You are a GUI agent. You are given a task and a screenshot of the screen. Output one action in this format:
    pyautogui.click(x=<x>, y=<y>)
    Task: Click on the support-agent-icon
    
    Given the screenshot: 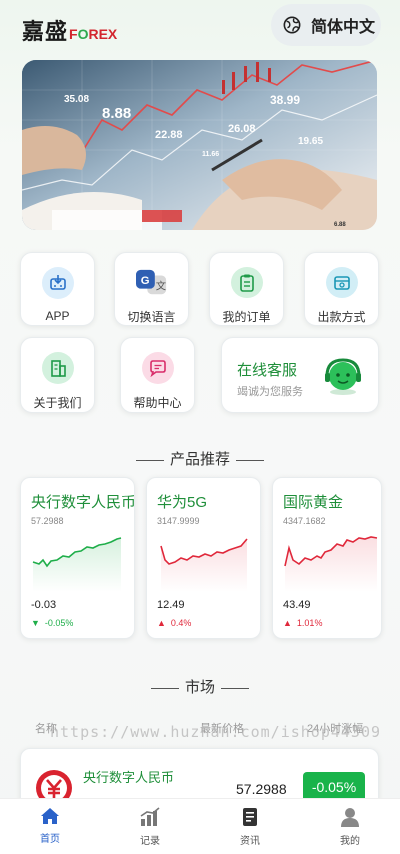 What is the action you would take?
    pyautogui.click(x=343, y=376)
    